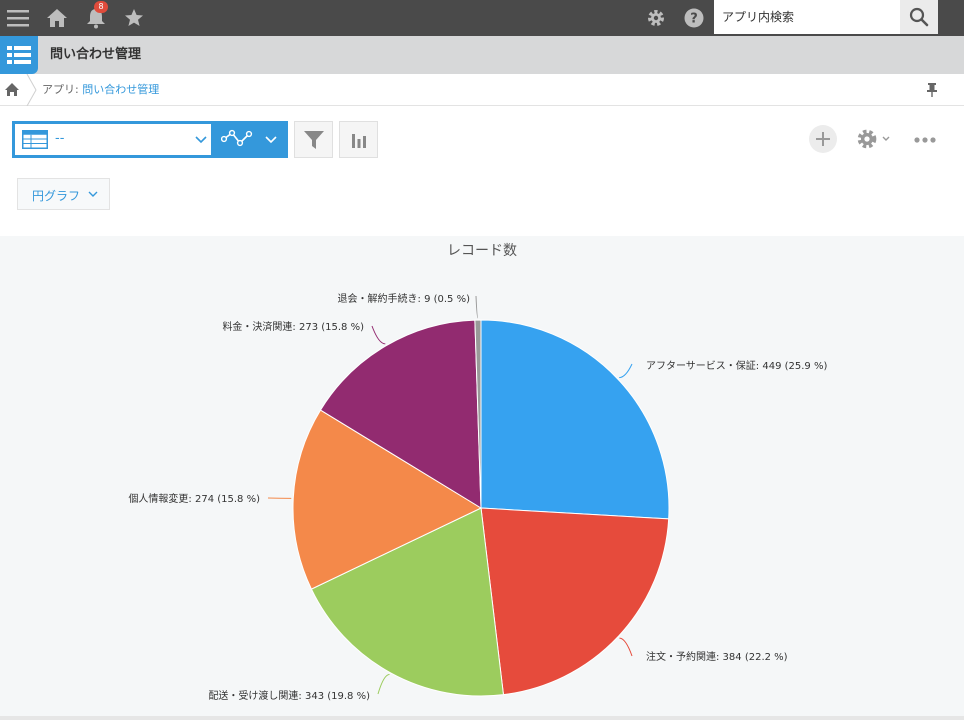  Describe the element at coordinates (289, 695) in the screenshot. I see `slice-label: 配送・受け渡し関連: 343 (19.8 %)` at that location.